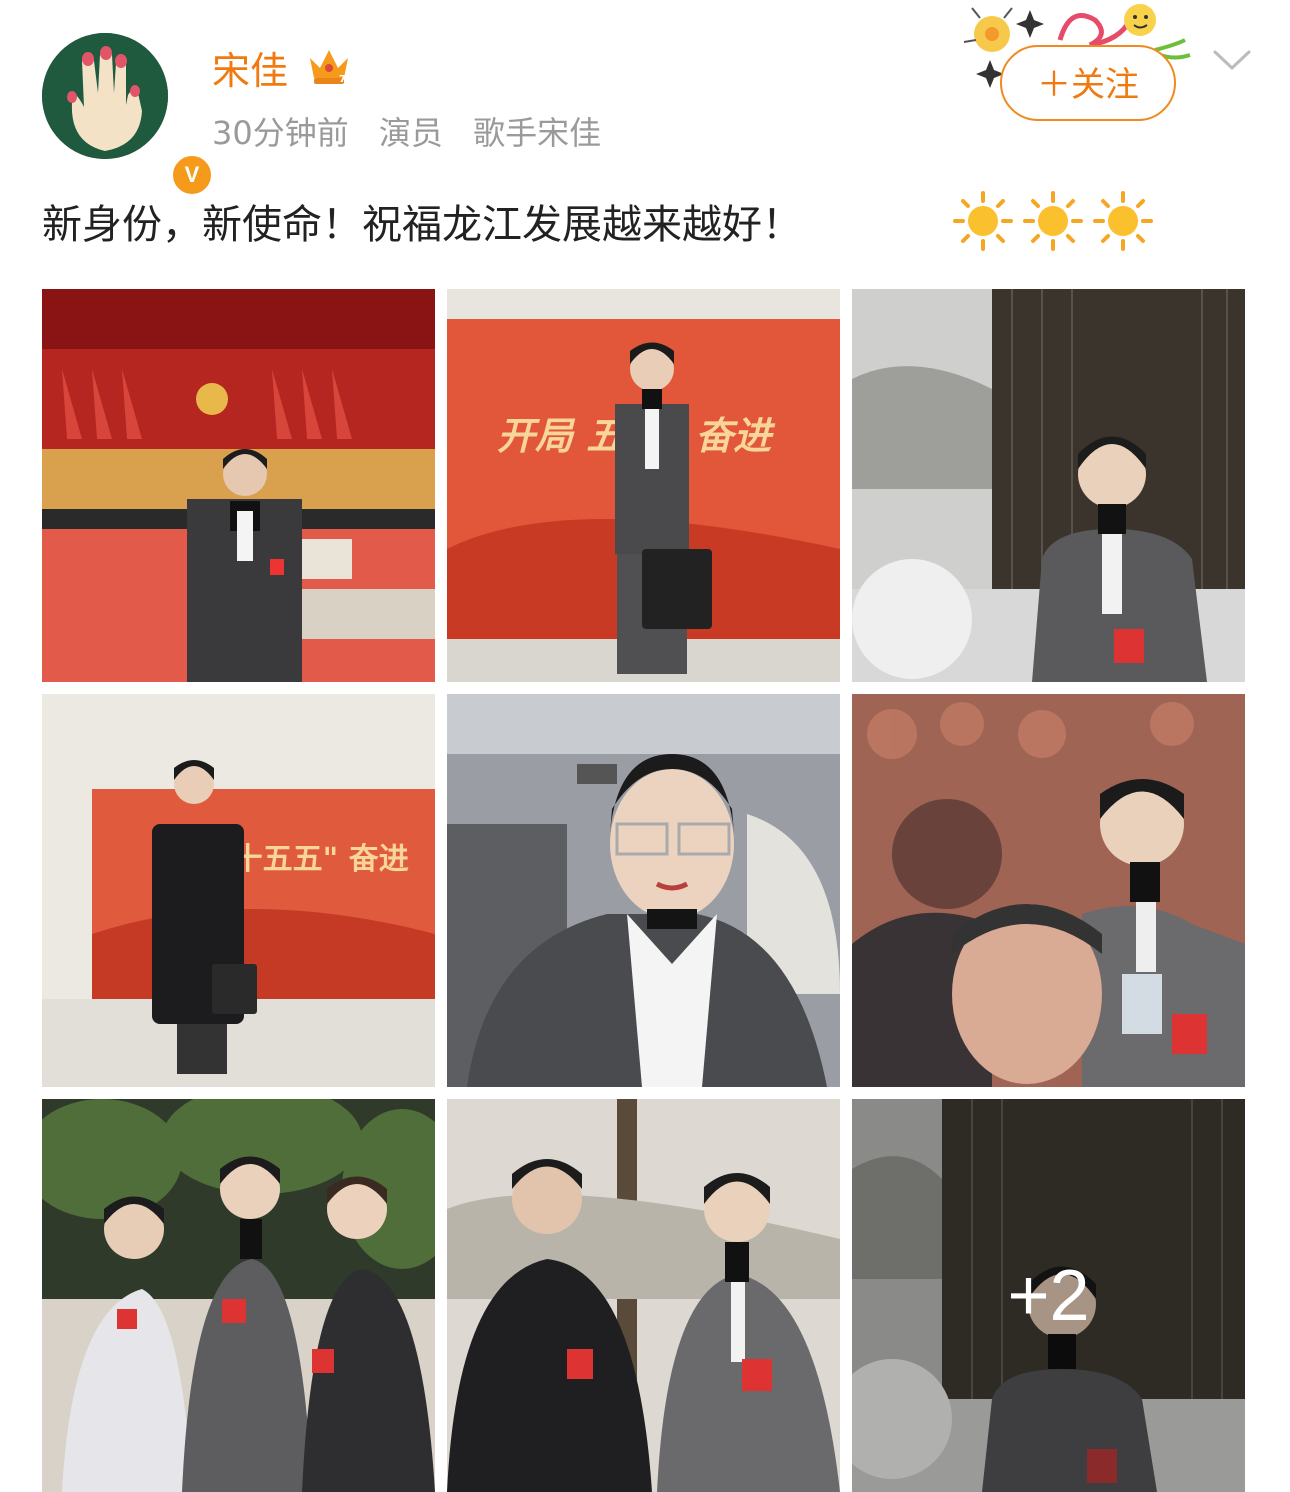  Describe the element at coordinates (643, 485) in the screenshot. I see `photo-red-backdrop: 开局 五五" 奋进` at that location.